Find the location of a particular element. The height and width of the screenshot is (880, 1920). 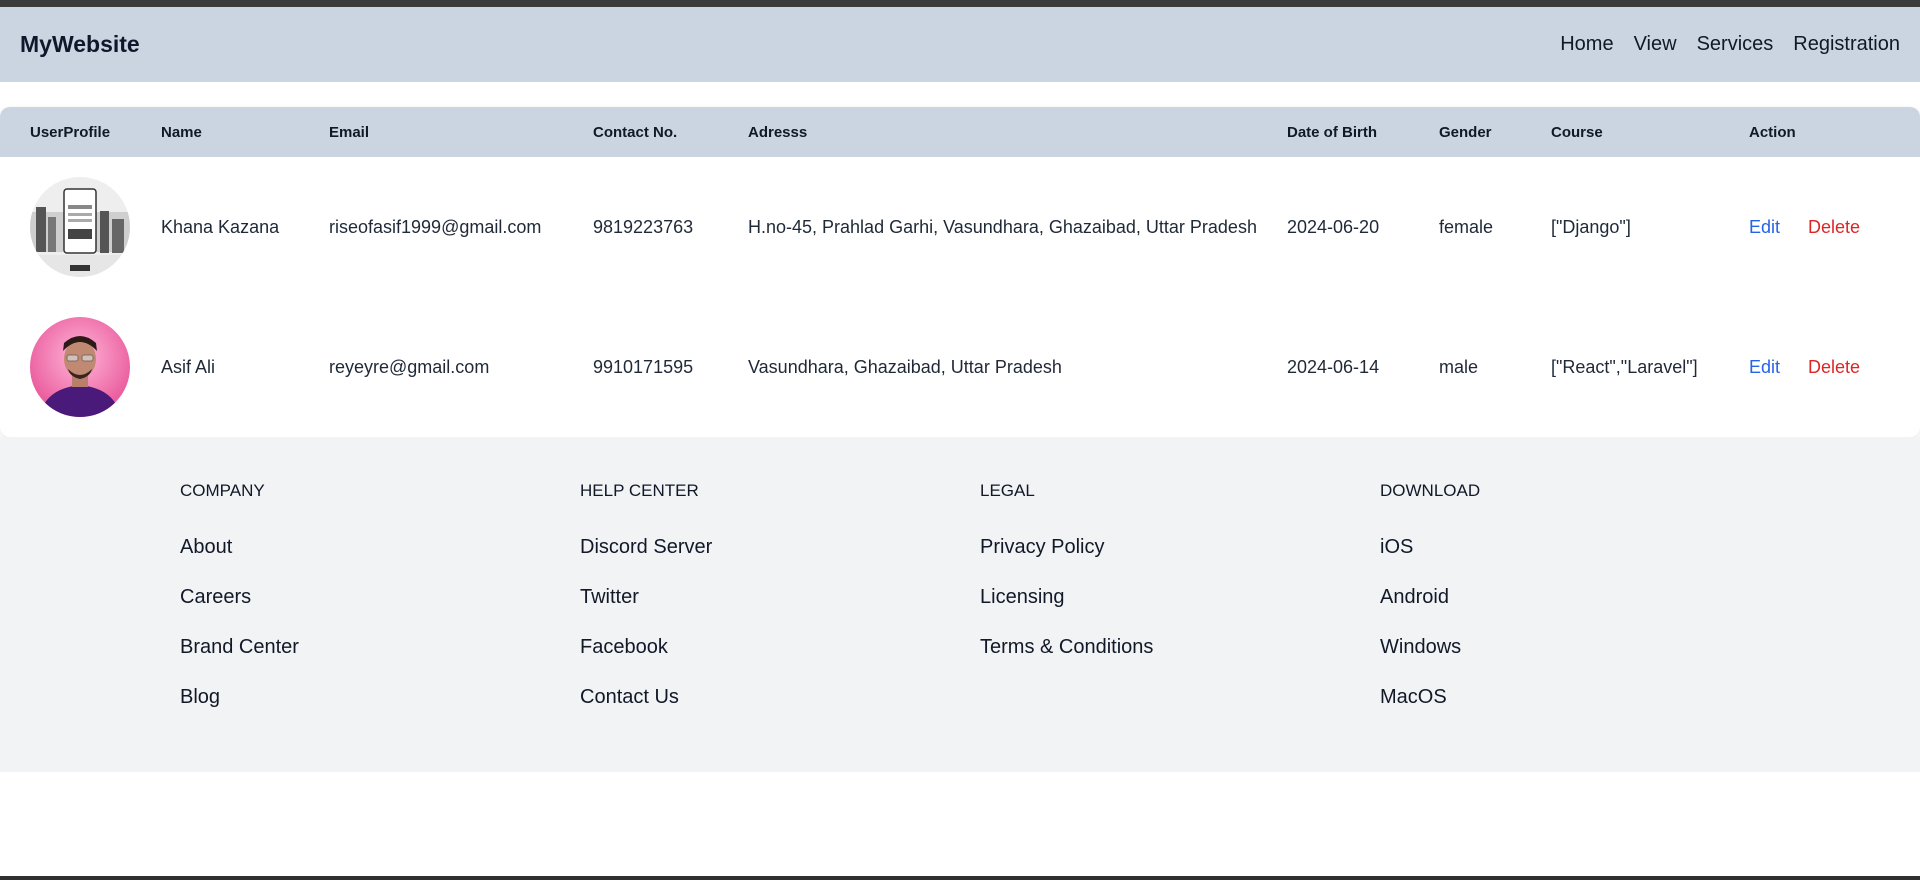

cell-contact: 9910171595 is located at coordinates (643, 366).